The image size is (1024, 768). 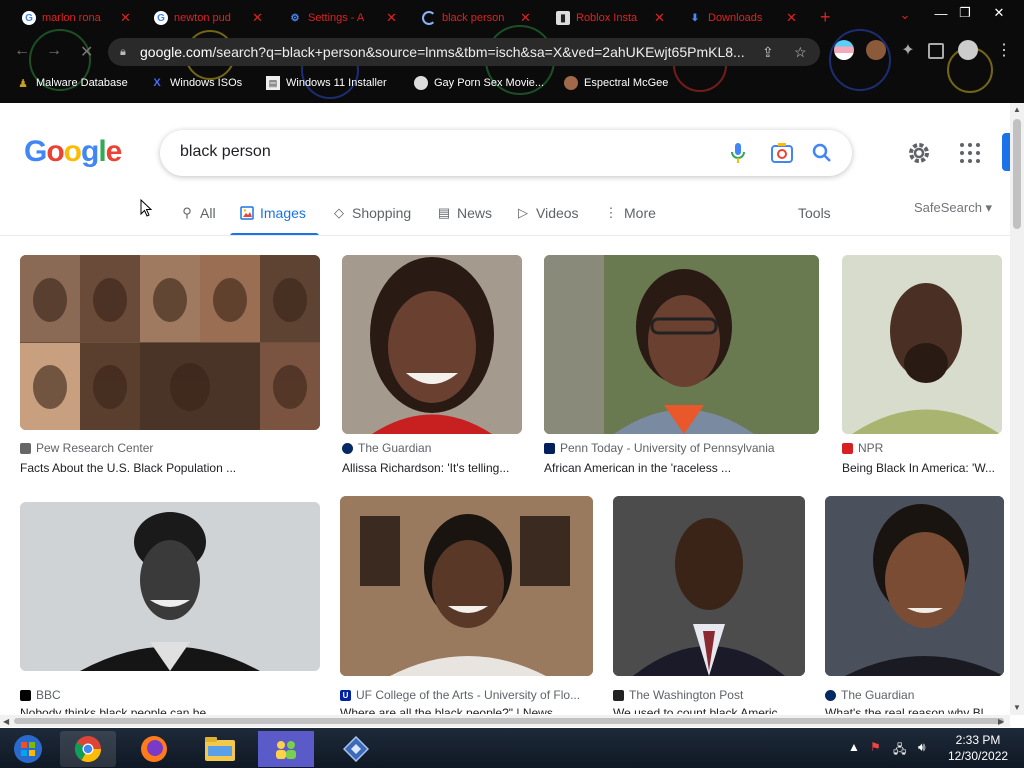 I want to click on remote-app-taskbar-icon, so click(x=356, y=749).